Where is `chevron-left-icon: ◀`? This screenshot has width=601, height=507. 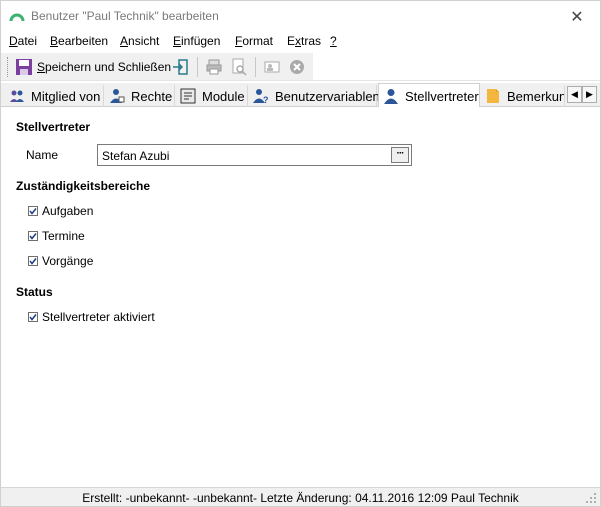
chevron-left-icon: ◀ is located at coordinates (574, 94).